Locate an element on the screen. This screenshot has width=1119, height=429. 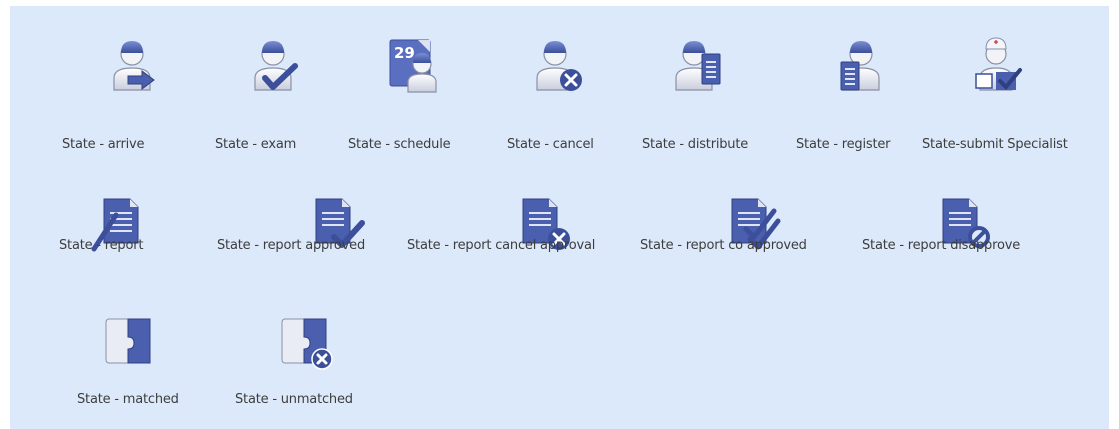
state-report-approved-label: State - report approved is located at coordinates (291, 245).